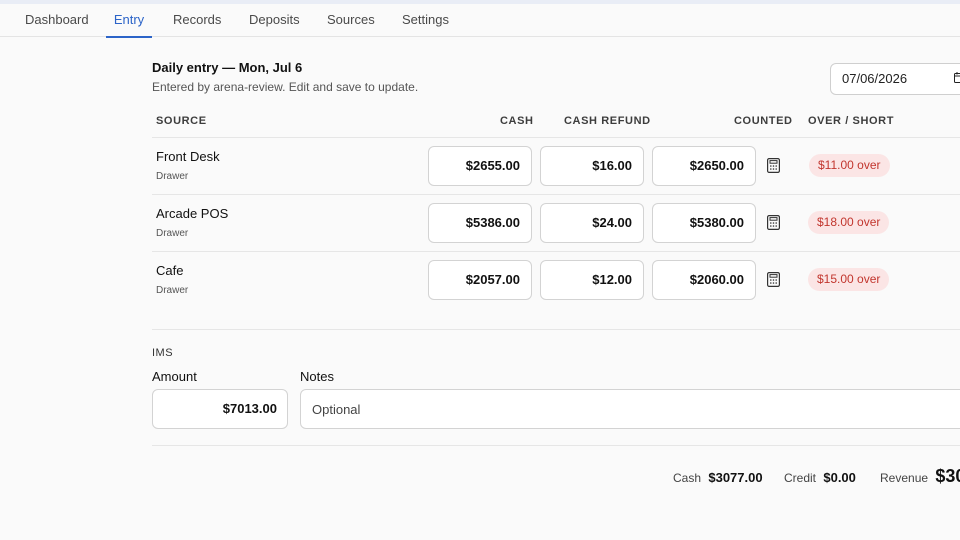 This screenshot has width=960, height=540. Describe the element at coordinates (895, 79) in the screenshot. I see `date-input: 07/06/2026` at that location.